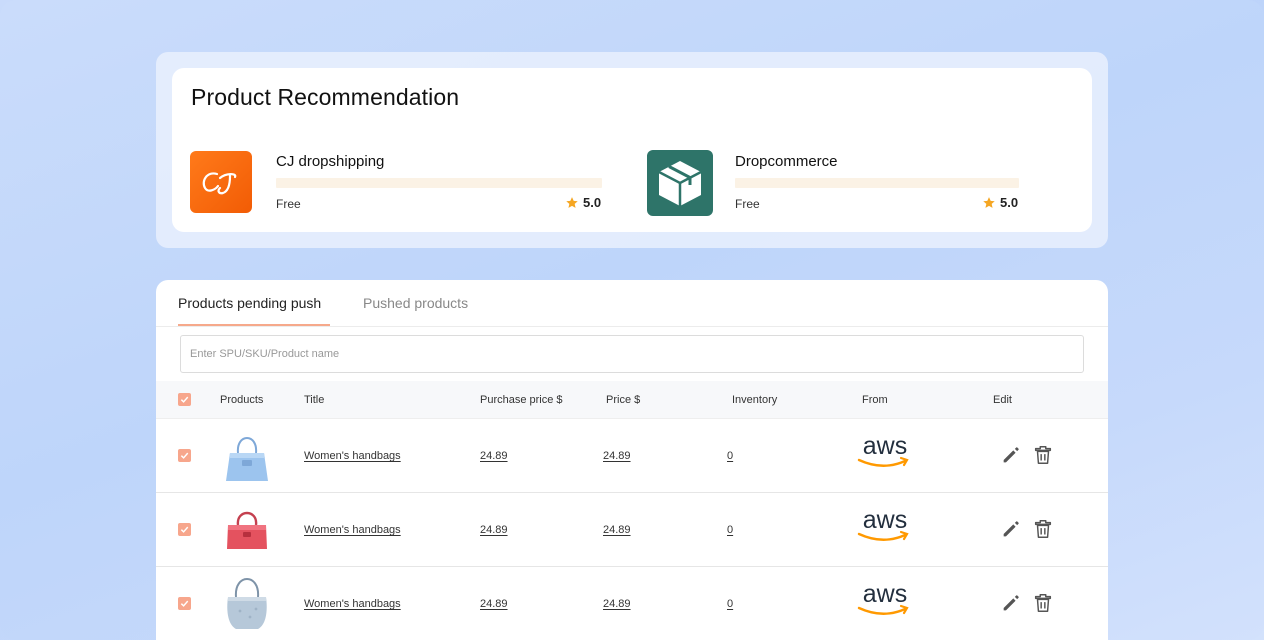 The image size is (1264, 640). I want to click on product-image-silver-handbag, so click(247, 601).